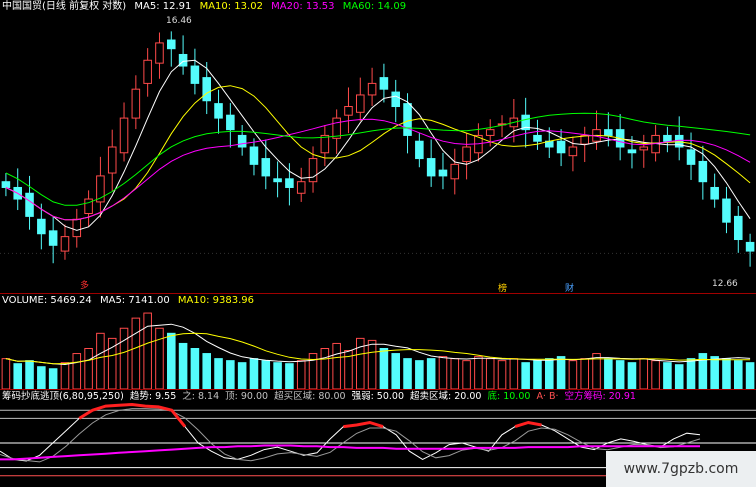 This screenshot has height=487, width=756. What do you see at coordinates (179, 21) in the screenshot?
I see `high-price-label: 16.46` at bounding box center [179, 21].